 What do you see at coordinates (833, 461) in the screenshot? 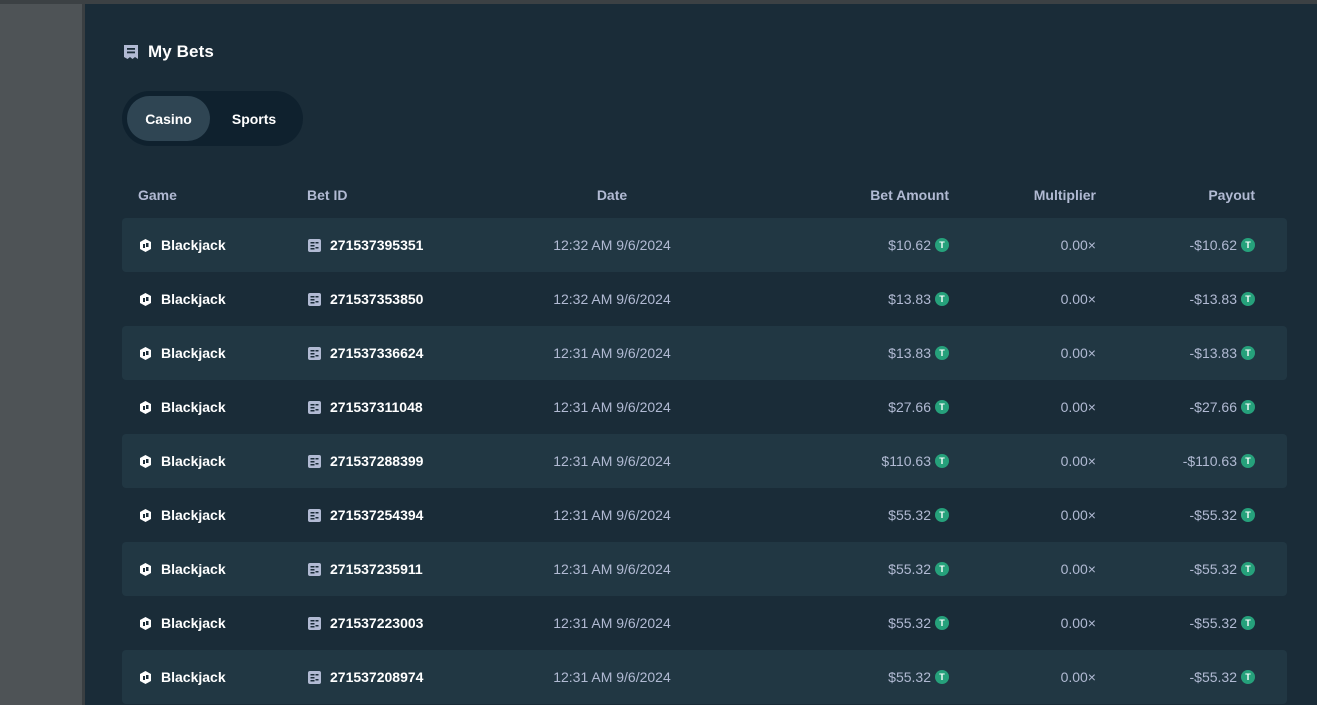
I see `bet-amount-cell: $110.63 T` at bounding box center [833, 461].